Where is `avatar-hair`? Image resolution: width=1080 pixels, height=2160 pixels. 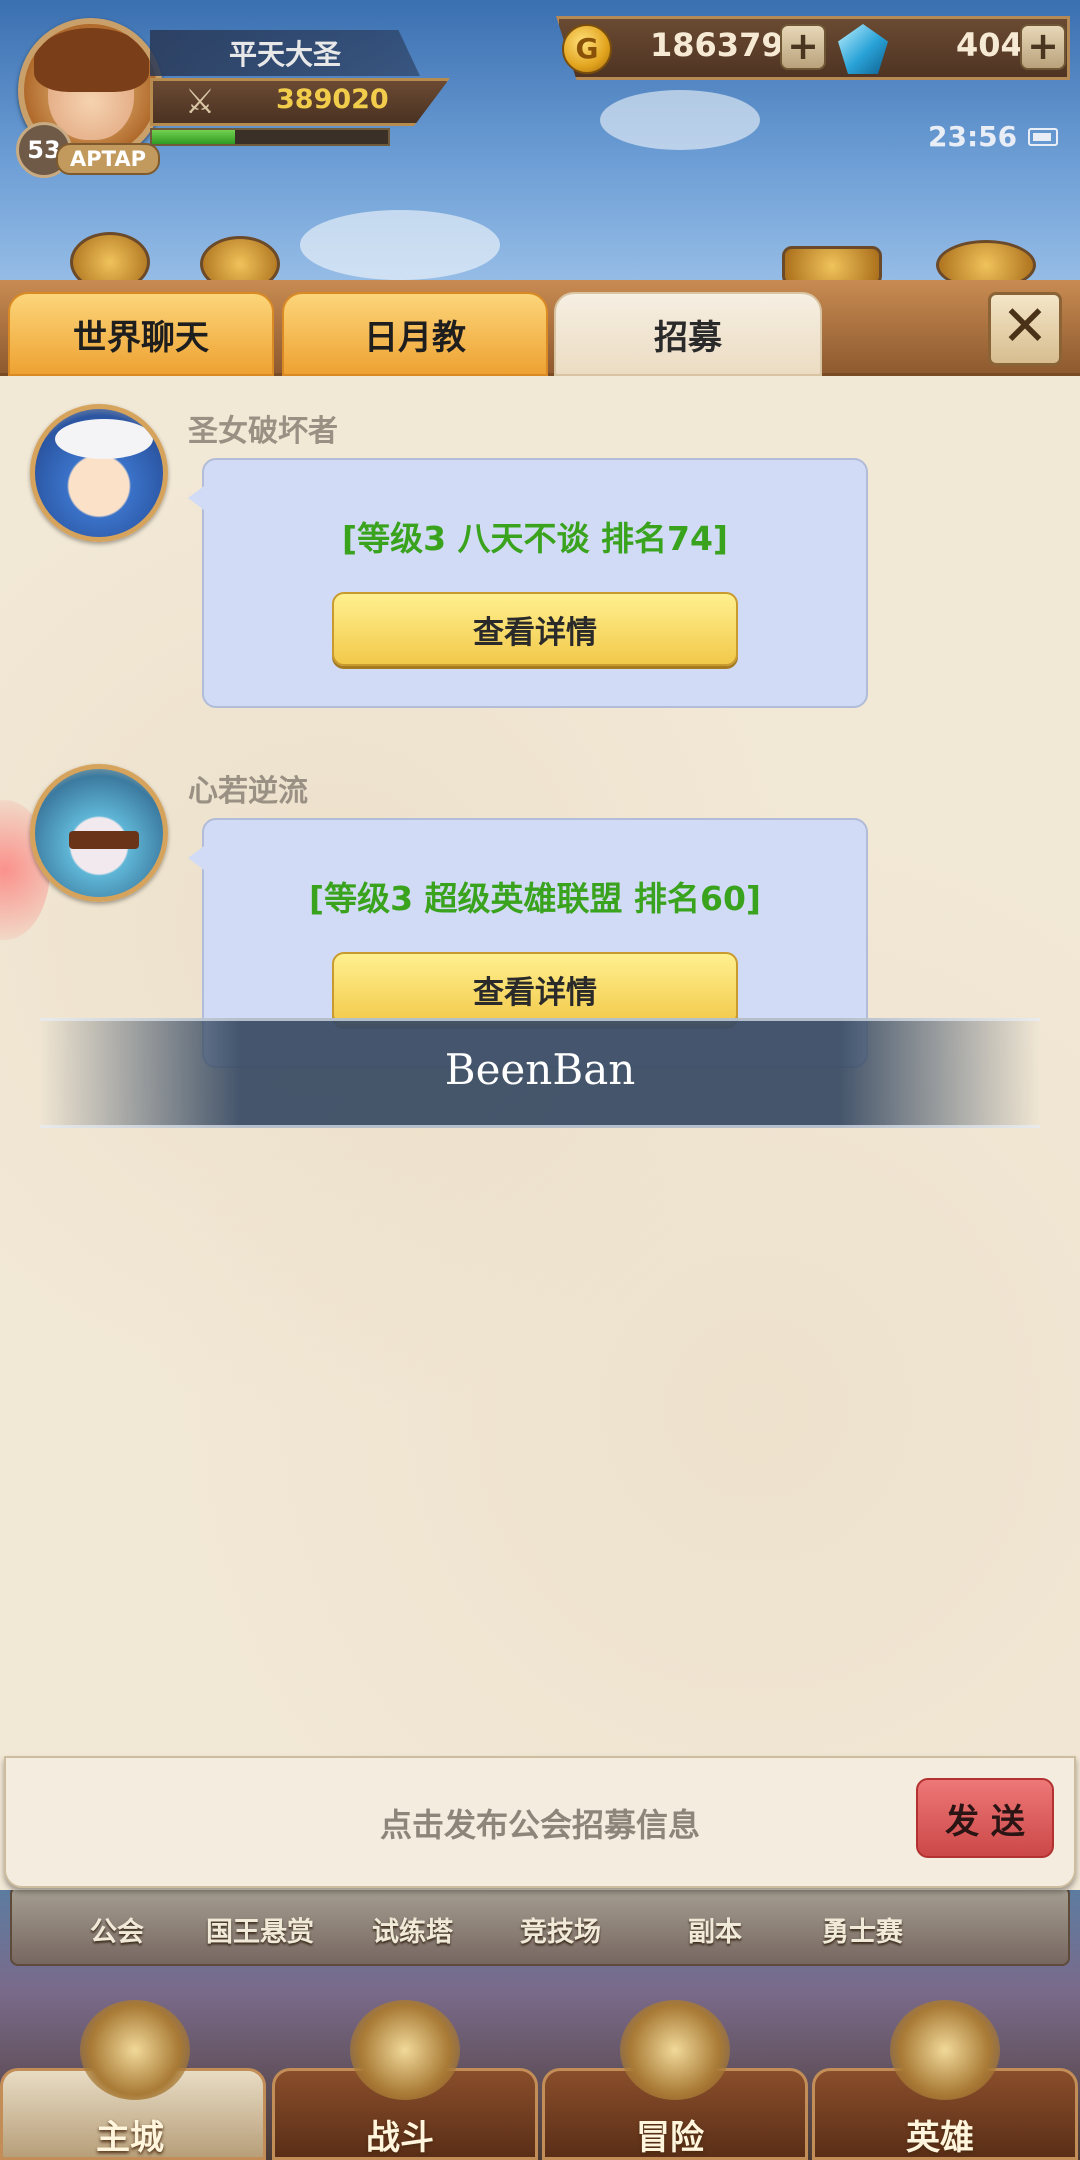
avatar-hair is located at coordinates (91, 60).